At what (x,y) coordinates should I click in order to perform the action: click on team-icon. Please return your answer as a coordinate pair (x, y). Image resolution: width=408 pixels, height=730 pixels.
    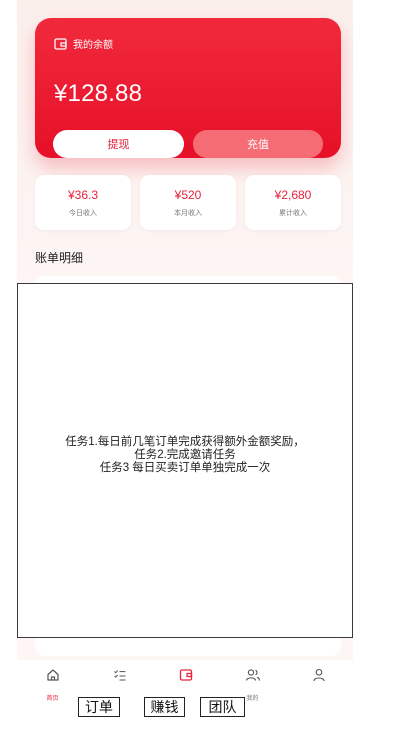
    Looking at the image, I should click on (253, 675).